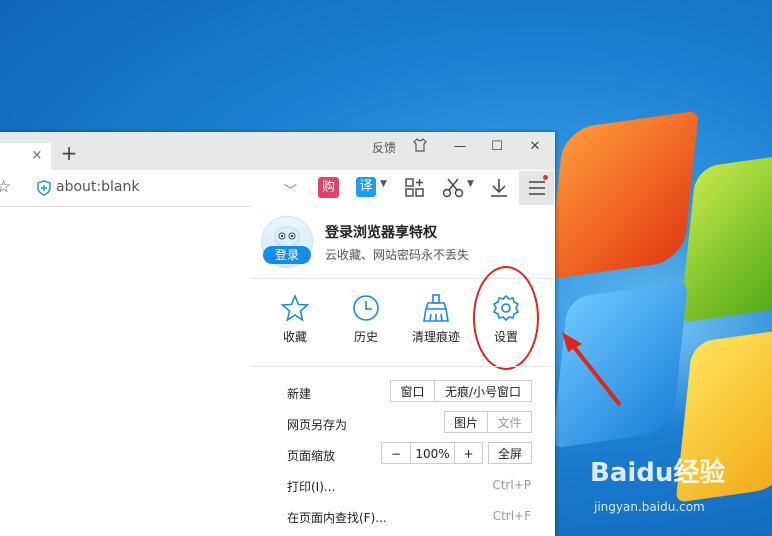  Describe the element at coordinates (396, 453) in the screenshot. I see `zoom-out-button: −` at that location.